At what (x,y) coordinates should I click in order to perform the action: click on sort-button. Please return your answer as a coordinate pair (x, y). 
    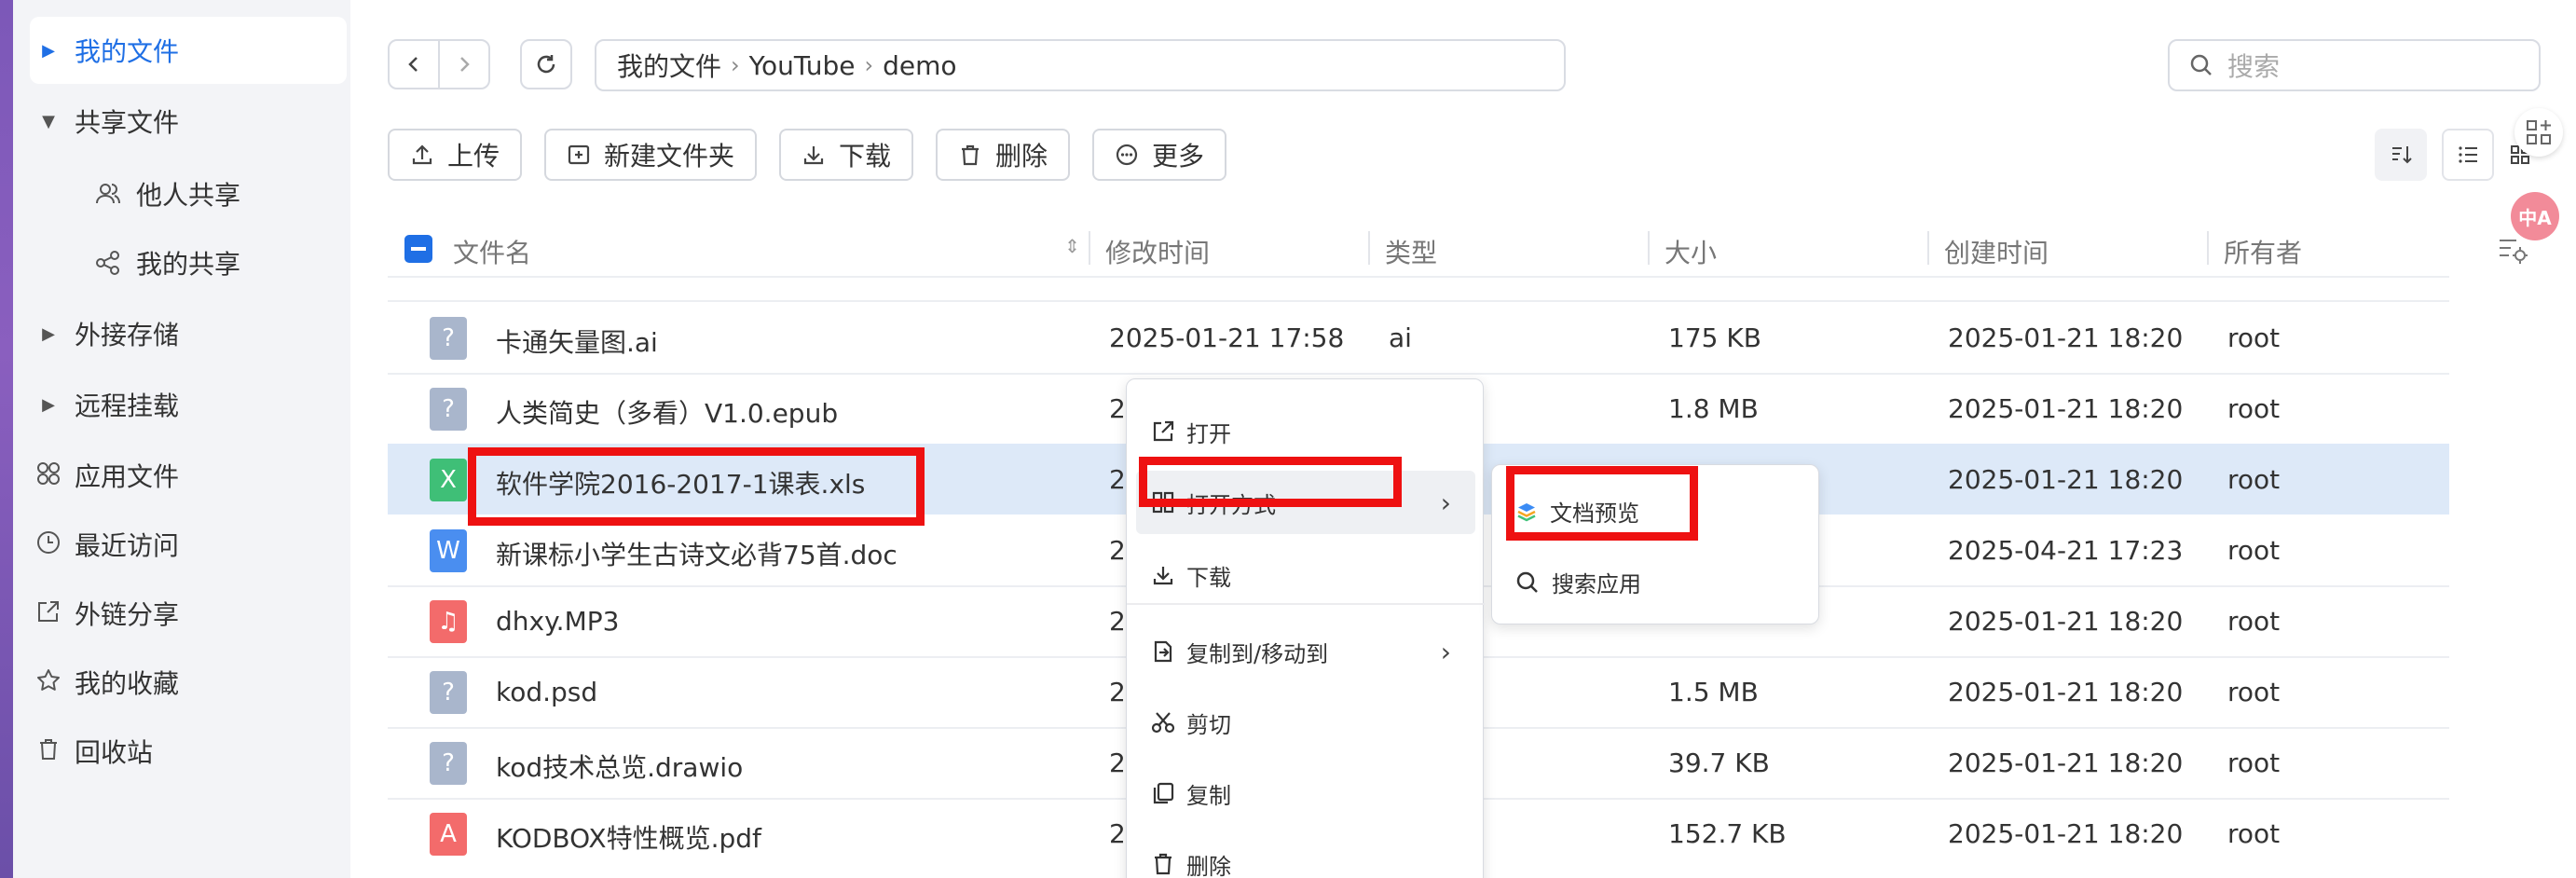
    Looking at the image, I should click on (2401, 155).